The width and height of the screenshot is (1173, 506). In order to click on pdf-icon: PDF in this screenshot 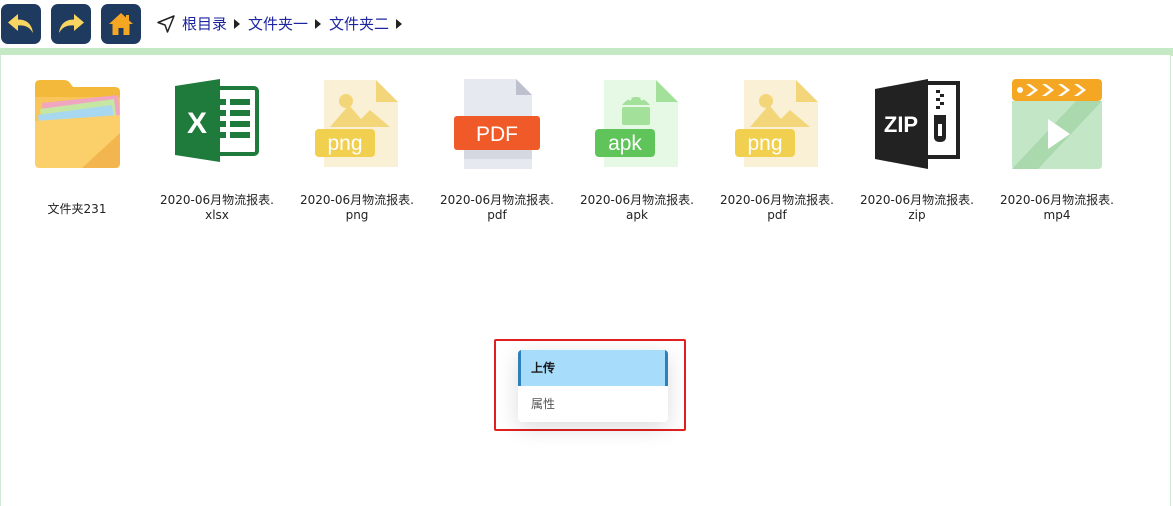, I will do `click(497, 124)`.